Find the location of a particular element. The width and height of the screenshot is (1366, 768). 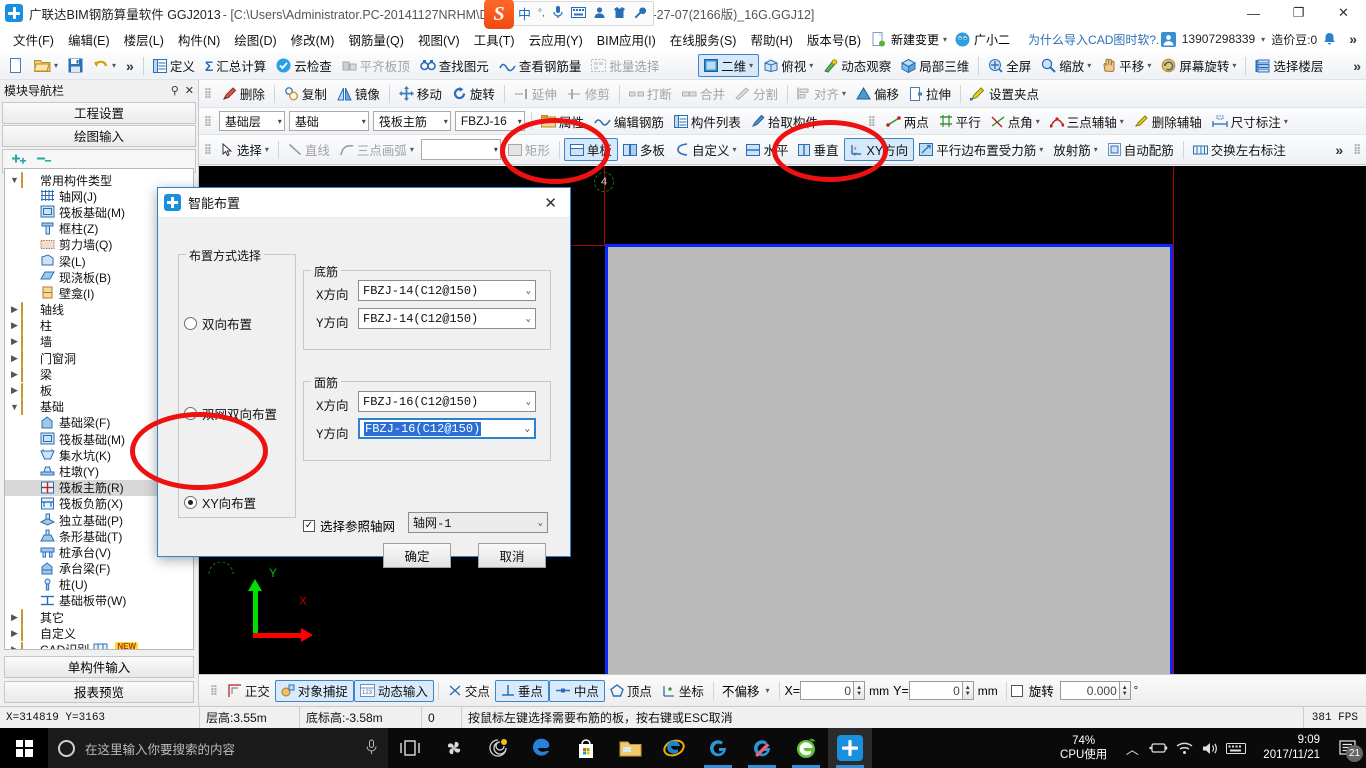

style-combo-chevron-icon: ▾ is located at coordinates (496, 149).